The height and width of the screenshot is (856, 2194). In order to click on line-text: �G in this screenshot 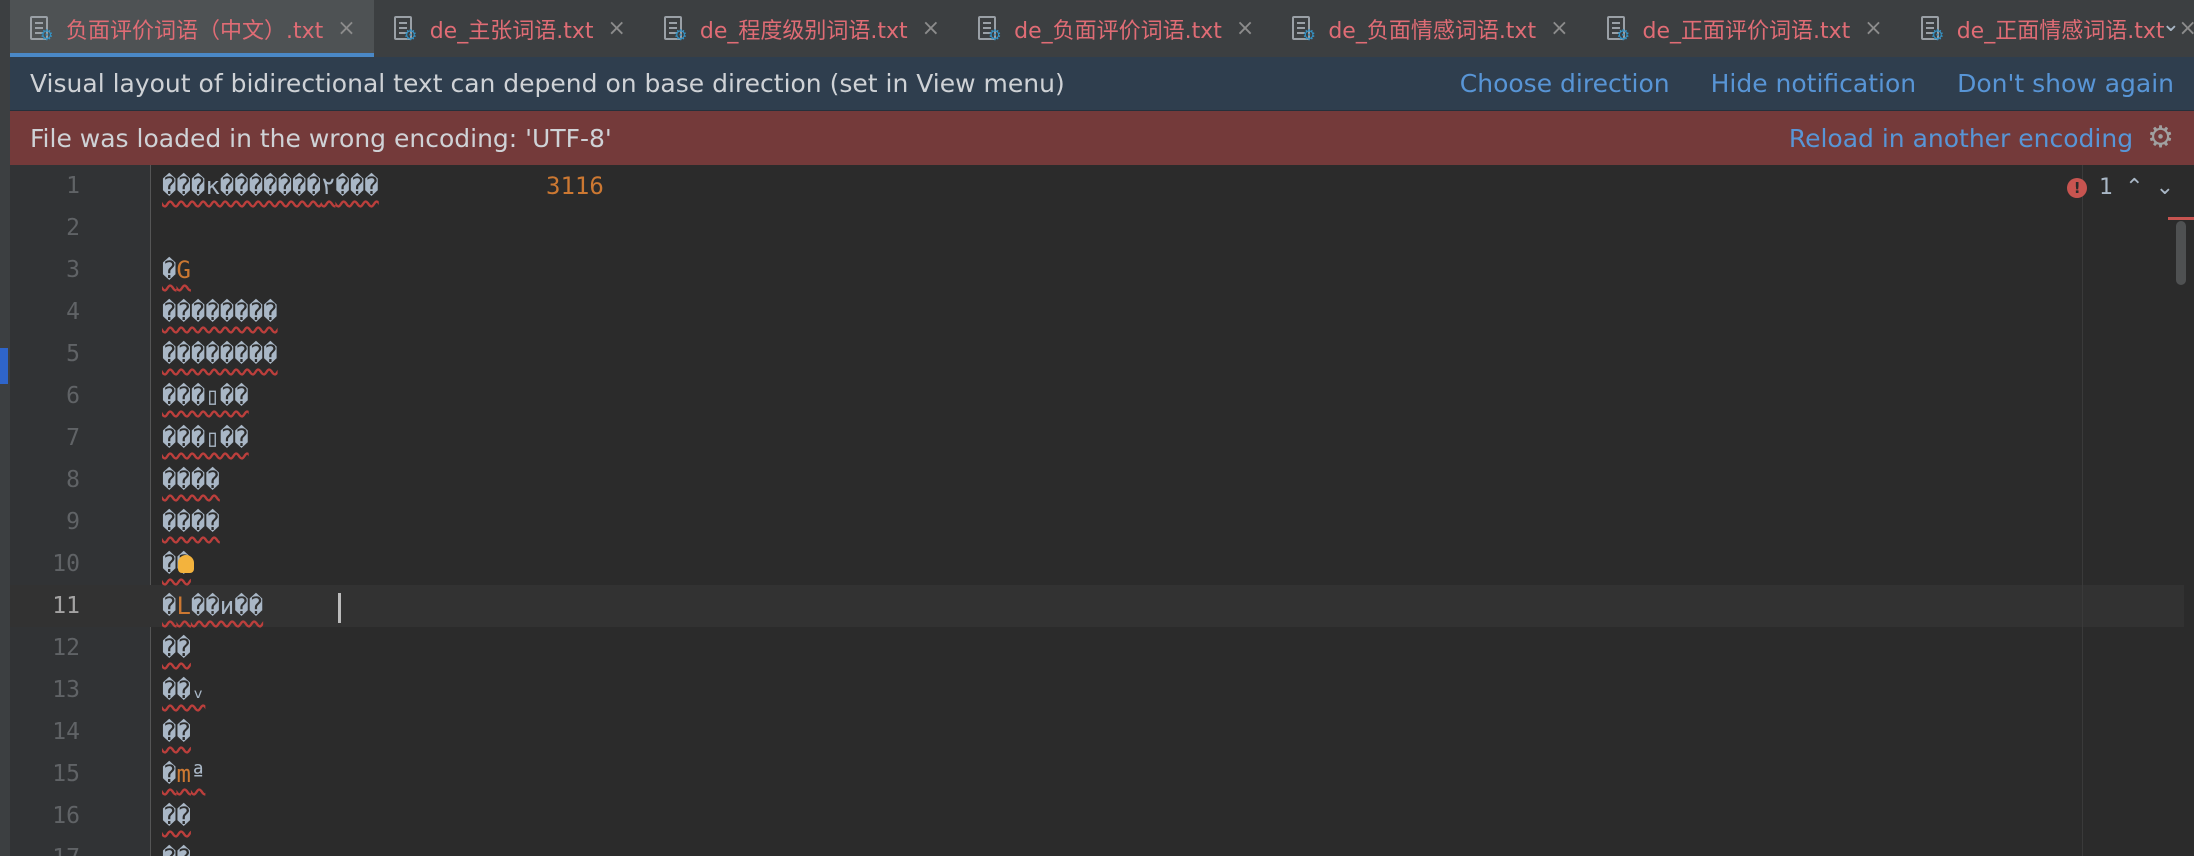, I will do `click(176, 270)`.